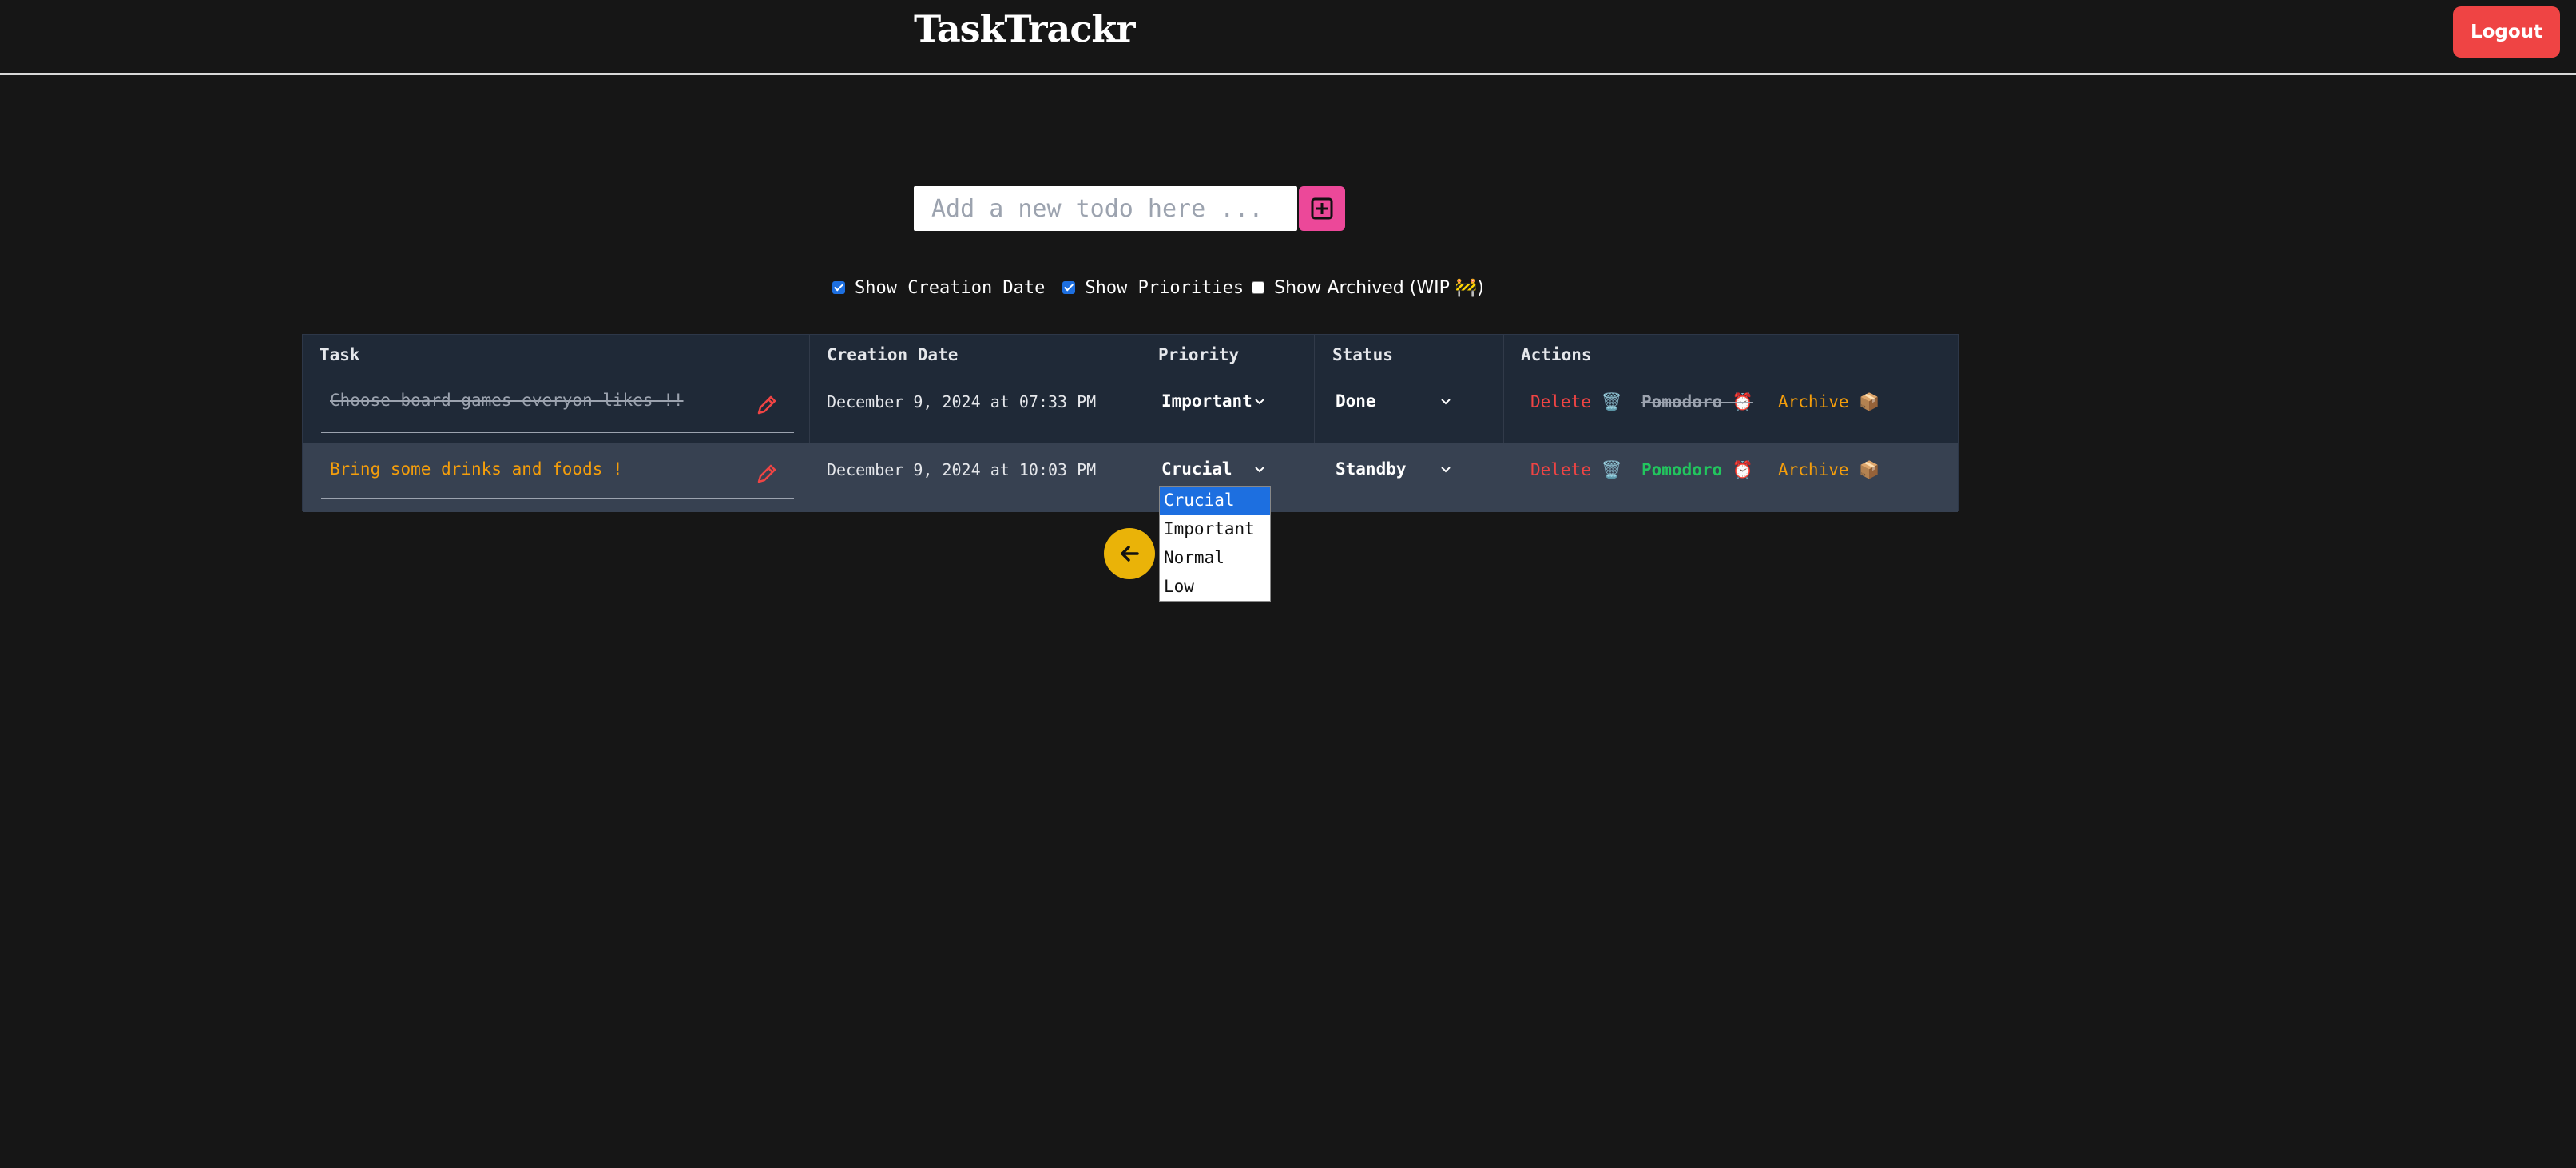 This screenshot has height=1168, width=2576. I want to click on show-archived-option: Show Archived (WIP 🚧), so click(1368, 288).